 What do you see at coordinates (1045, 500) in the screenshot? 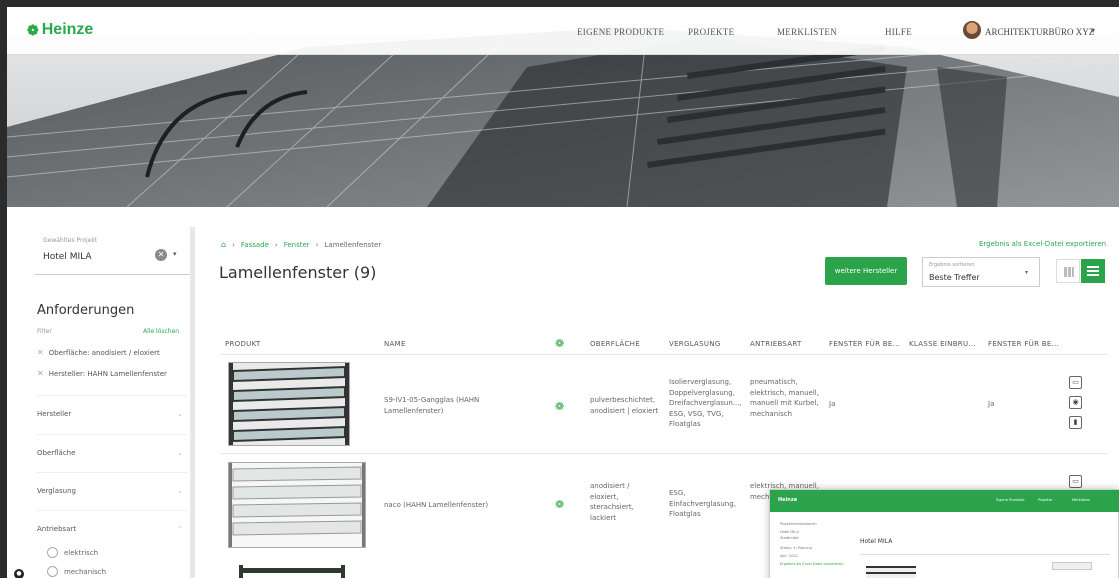
I see `popup-nav-item: Projekte` at bounding box center [1045, 500].